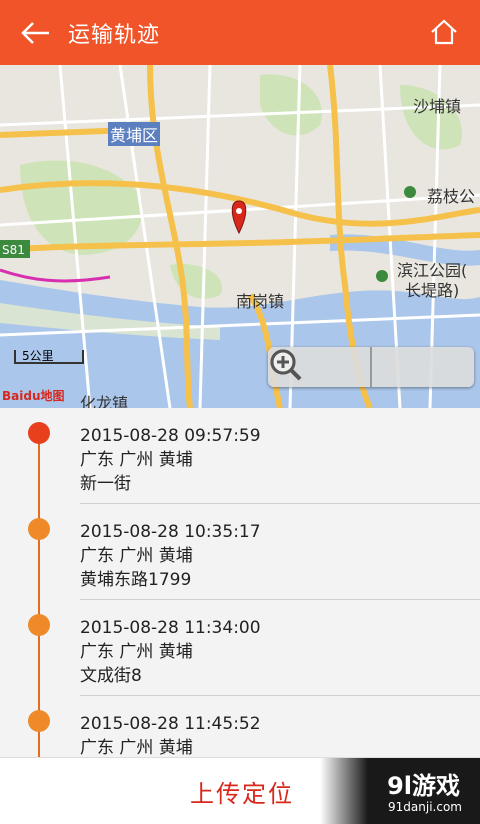  I want to click on zoom-control, so click(371, 367).